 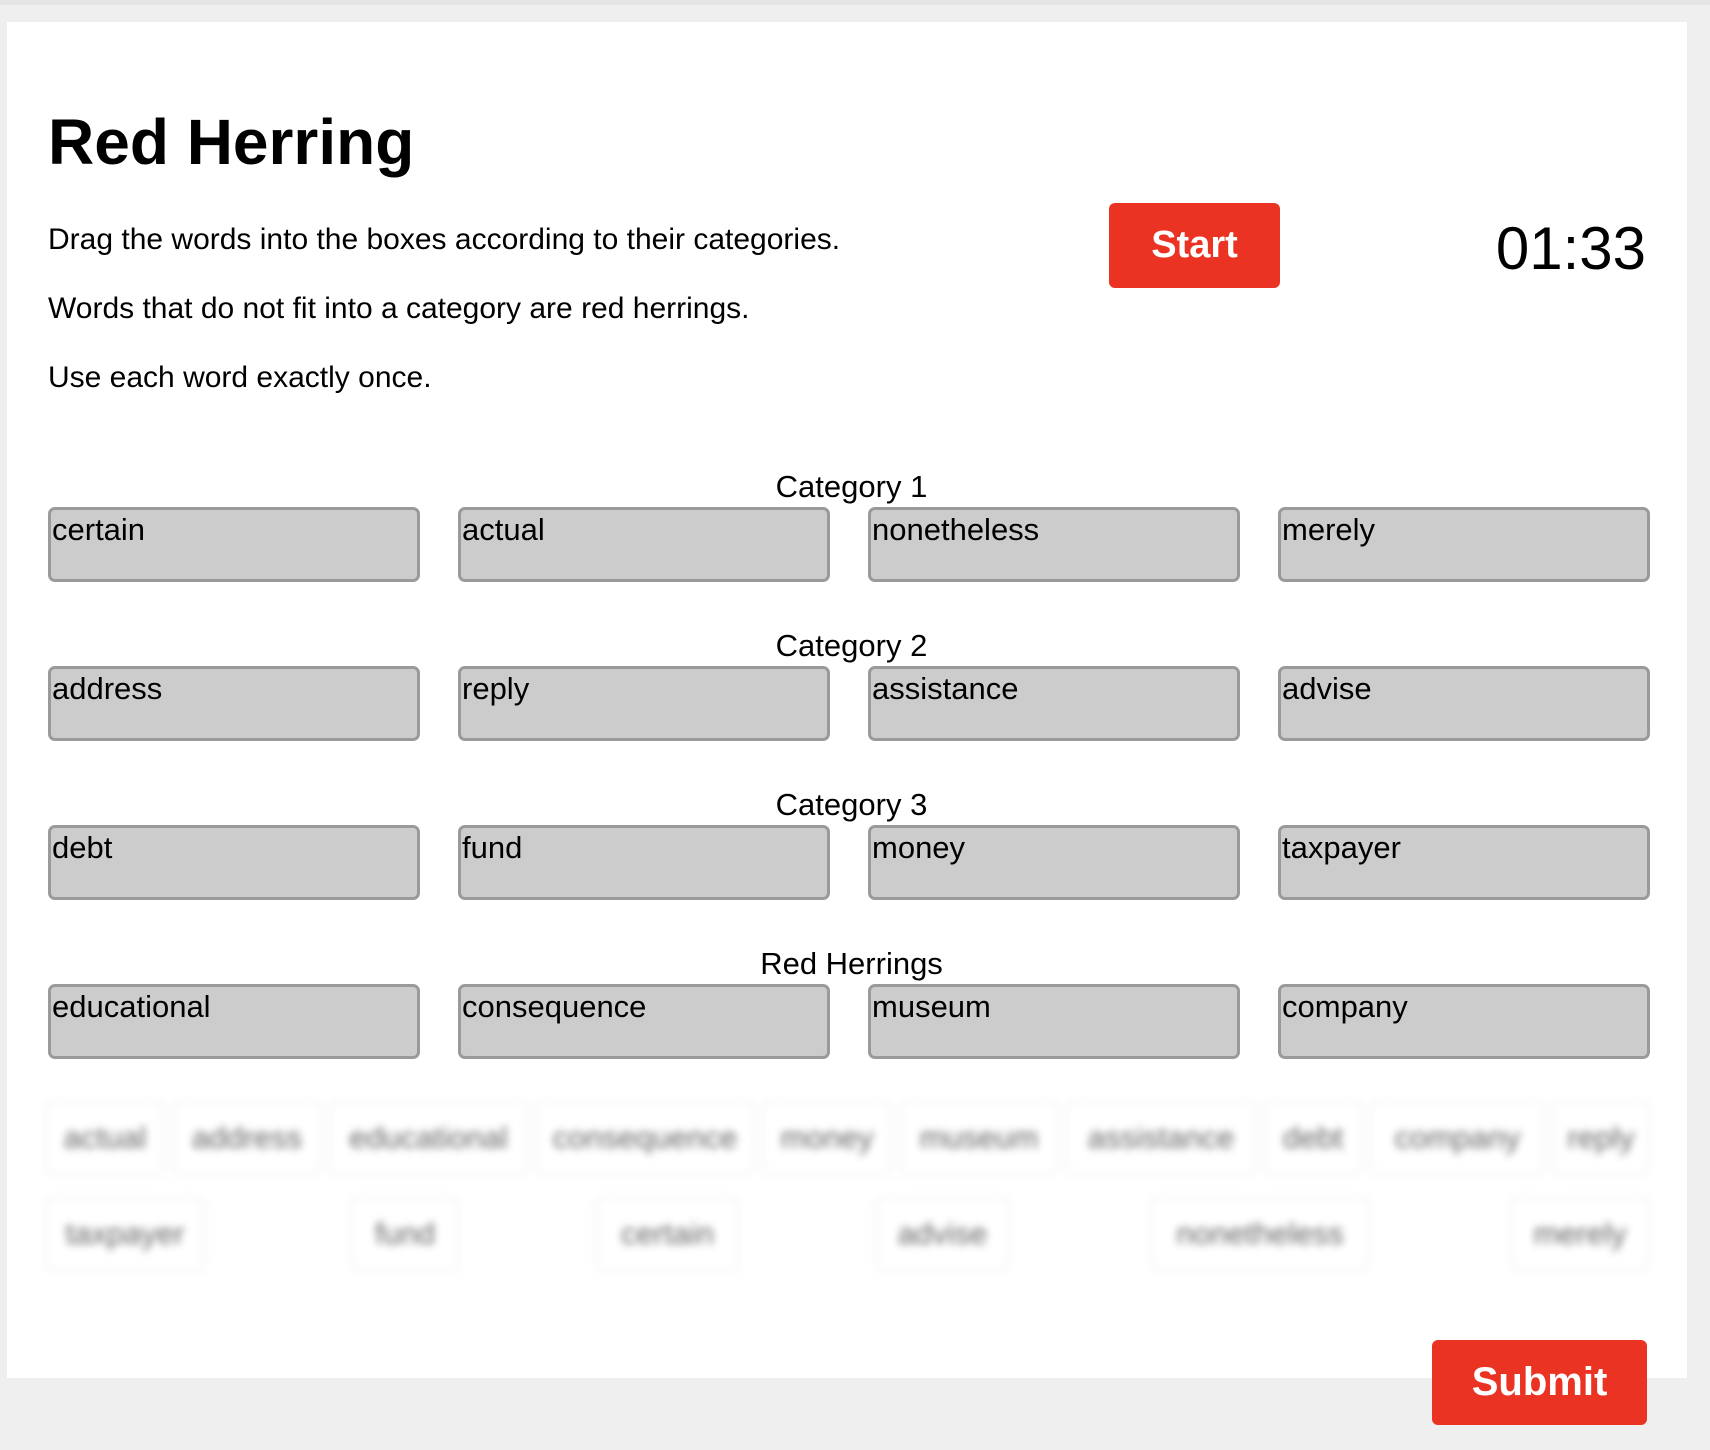 I want to click on word-chip: taxpayer, so click(x=125, y=1234).